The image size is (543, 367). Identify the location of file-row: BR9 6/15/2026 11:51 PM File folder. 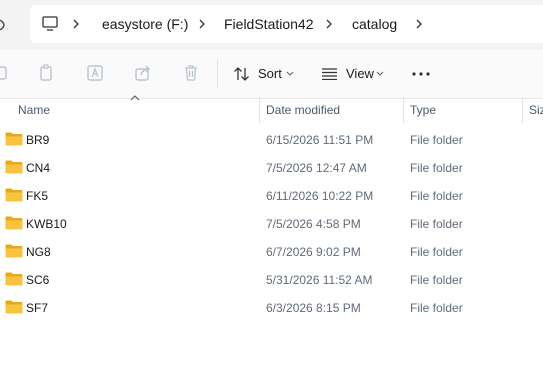
(271, 140).